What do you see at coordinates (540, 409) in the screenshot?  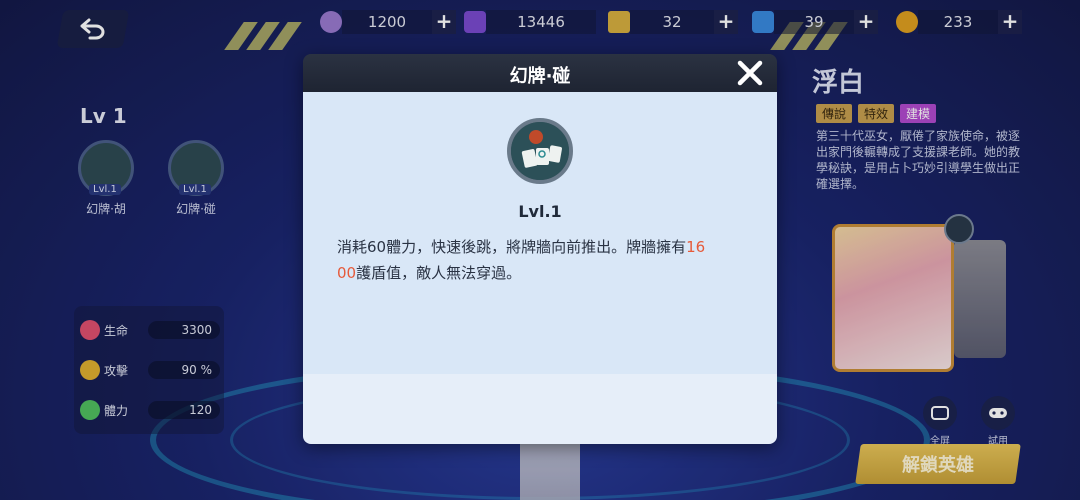 I see `modal-footer` at bounding box center [540, 409].